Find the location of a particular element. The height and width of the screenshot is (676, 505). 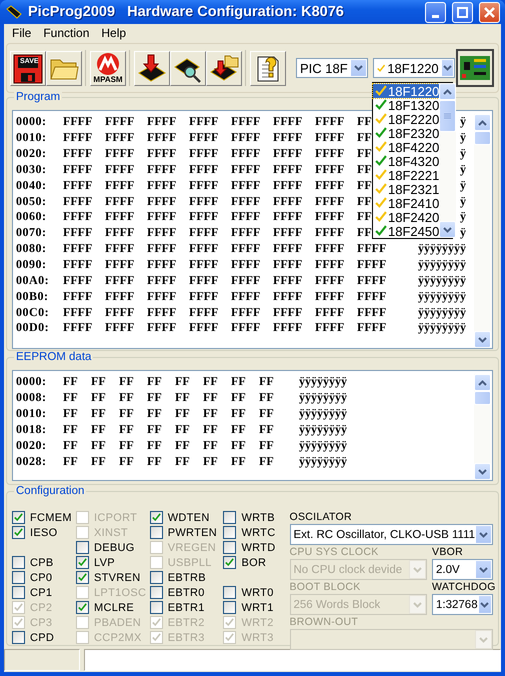

device-option: 18F2450 is located at coordinates (406, 231).